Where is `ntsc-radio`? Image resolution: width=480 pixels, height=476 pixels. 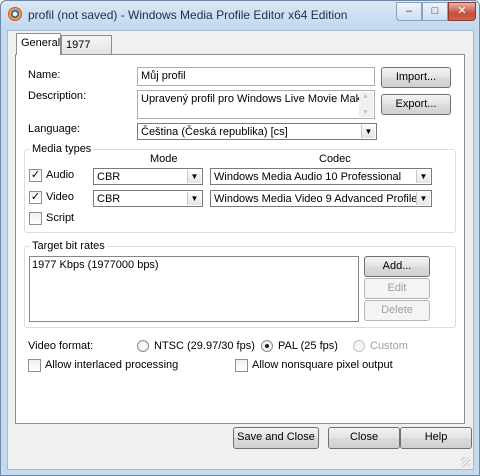 ntsc-radio is located at coordinates (143, 346).